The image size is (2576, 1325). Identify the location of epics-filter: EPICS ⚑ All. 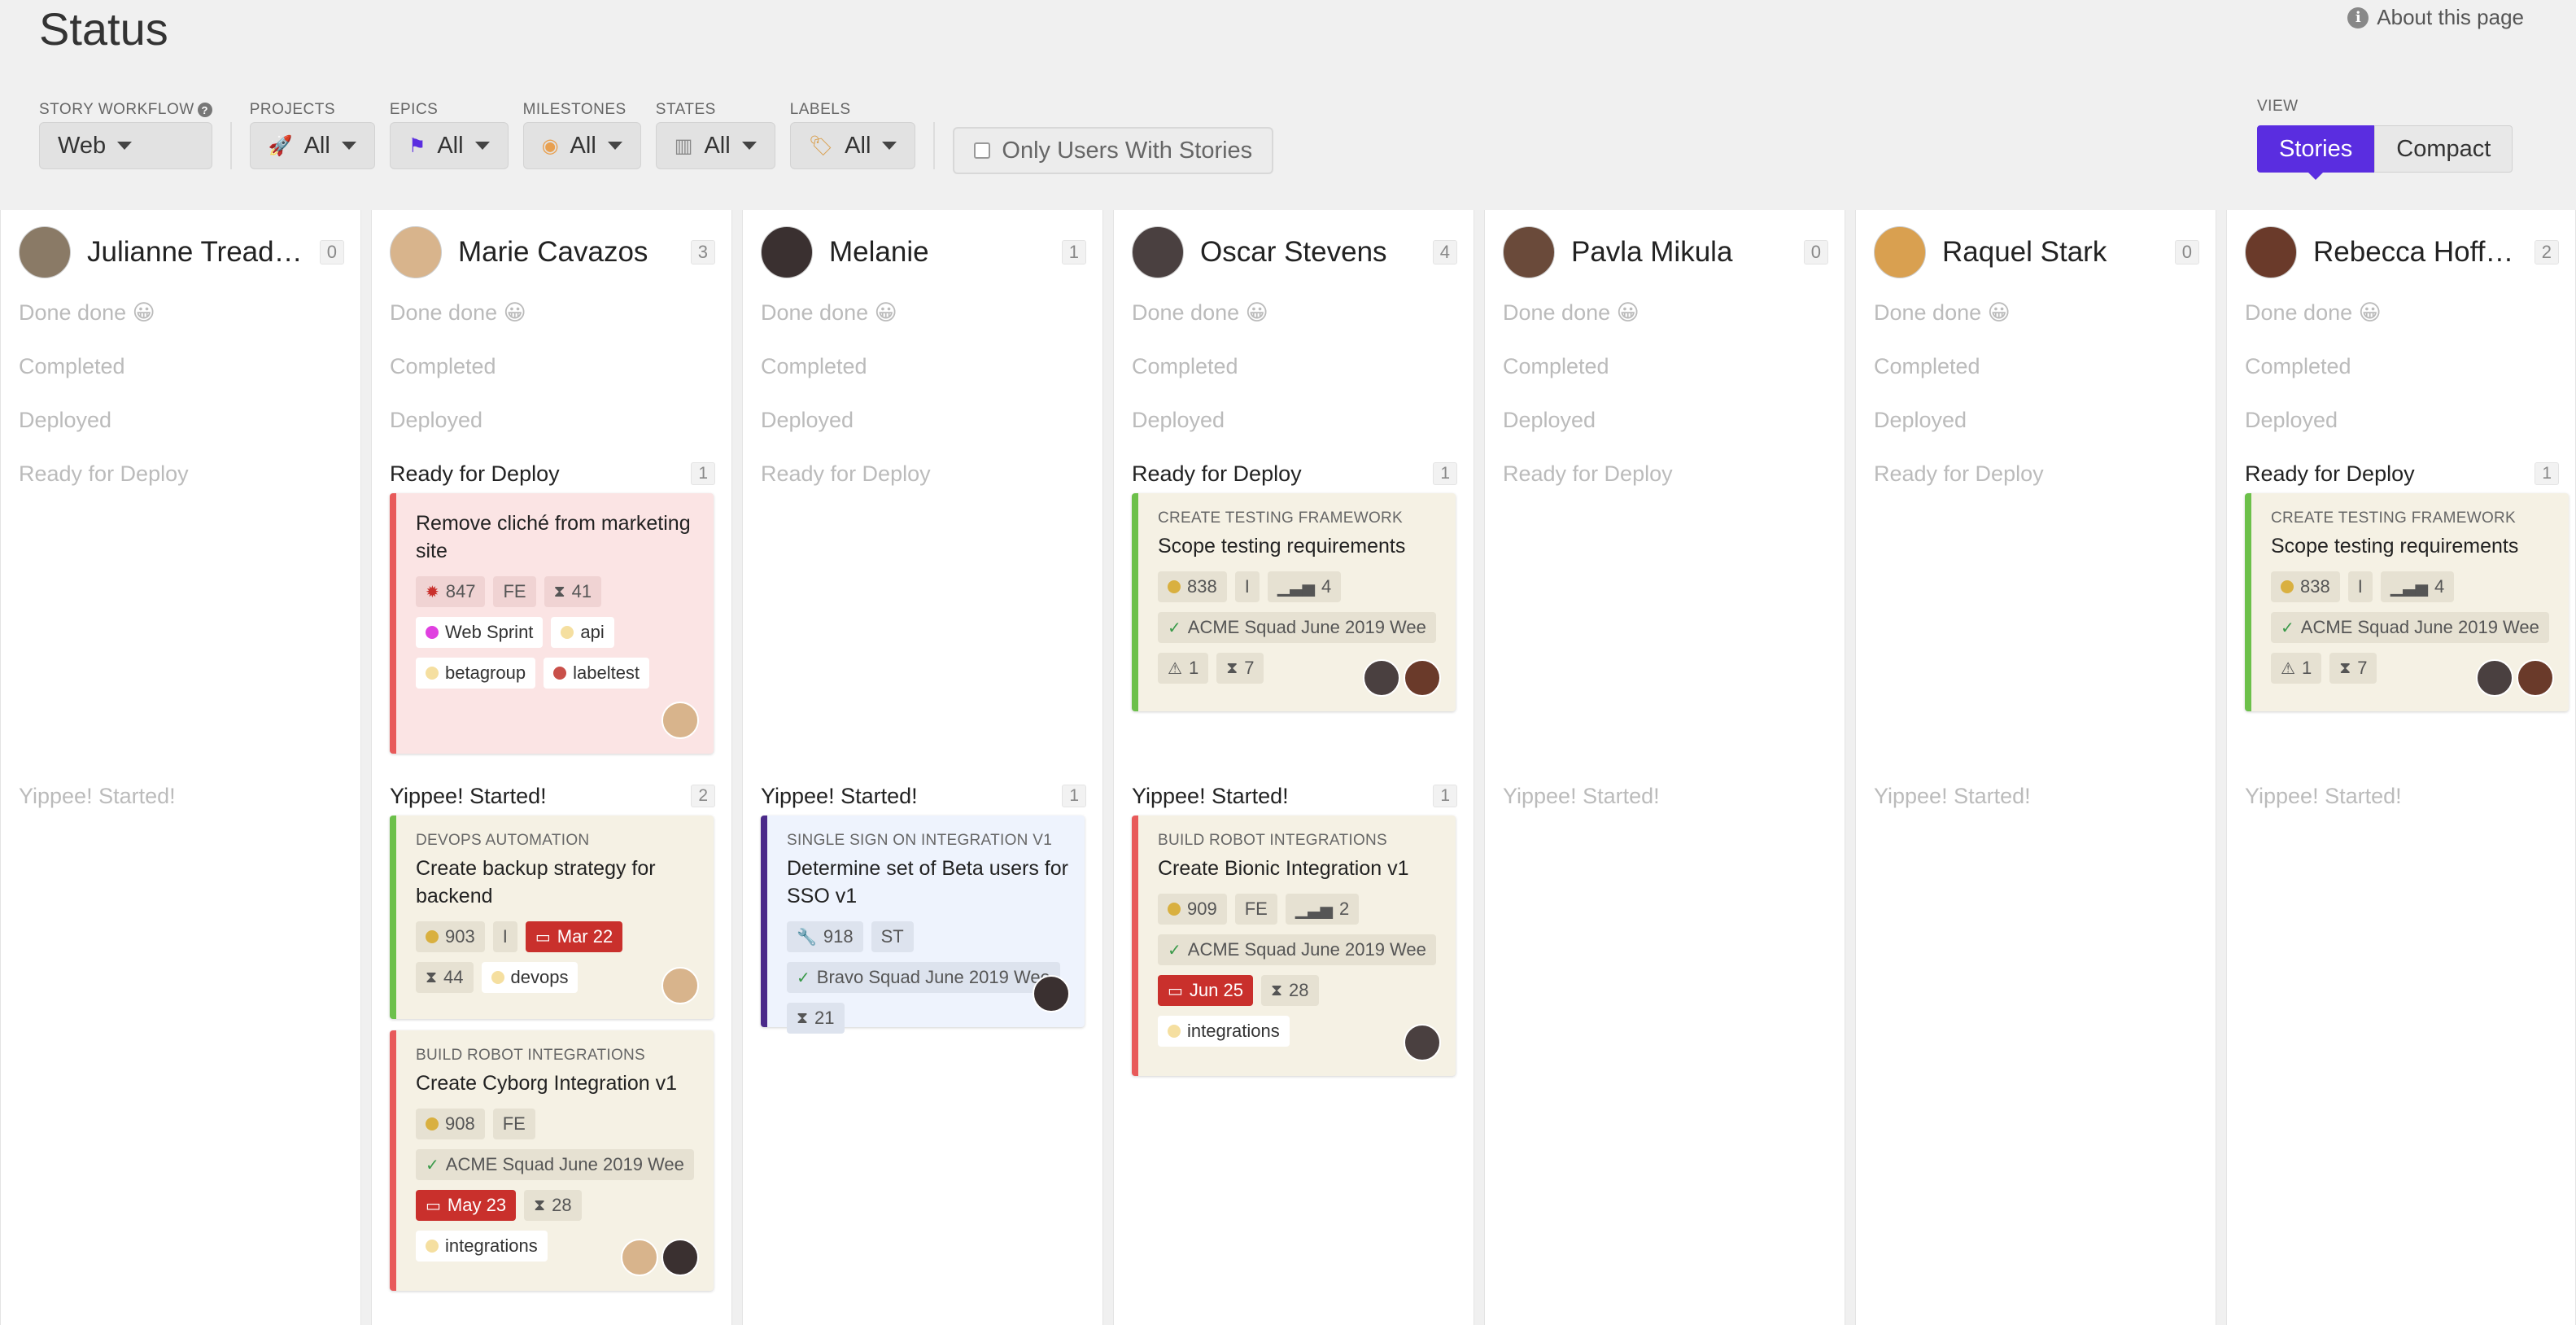
(449, 133).